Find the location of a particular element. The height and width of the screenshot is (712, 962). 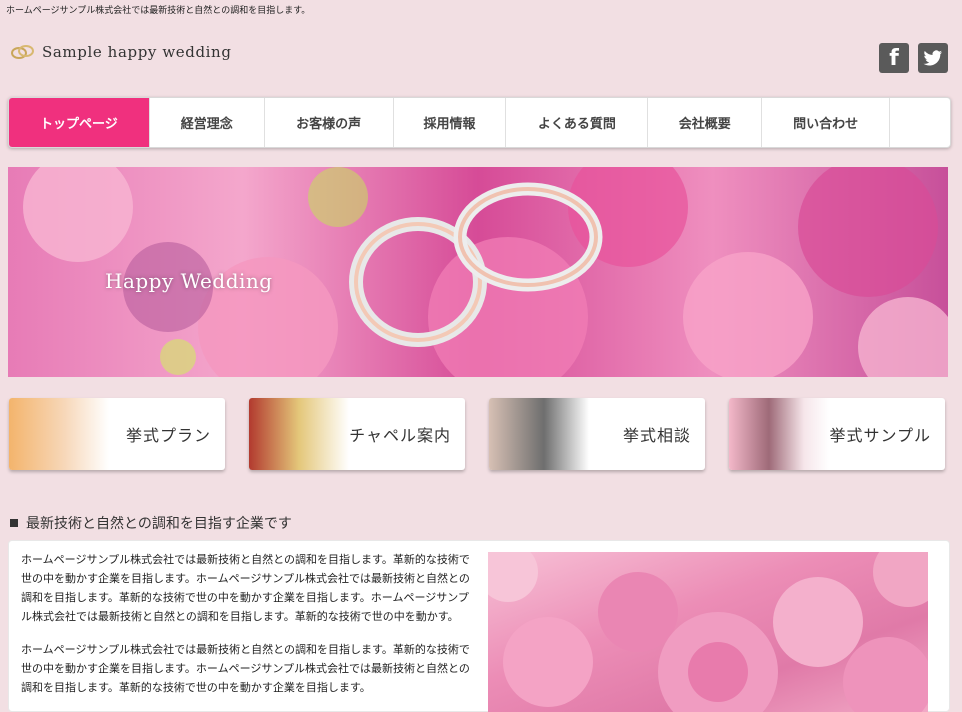

card-ceremony-sample: 挙式サンプル is located at coordinates (837, 434).